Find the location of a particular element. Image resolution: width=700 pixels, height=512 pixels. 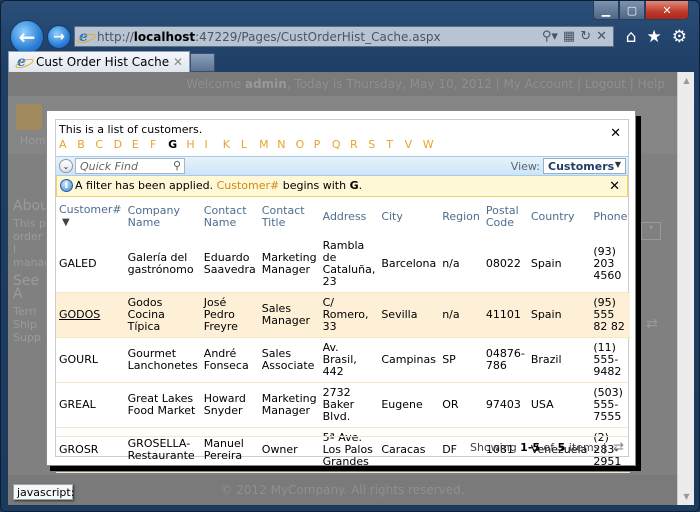

filter-notice-suffix: . is located at coordinates (360, 185).